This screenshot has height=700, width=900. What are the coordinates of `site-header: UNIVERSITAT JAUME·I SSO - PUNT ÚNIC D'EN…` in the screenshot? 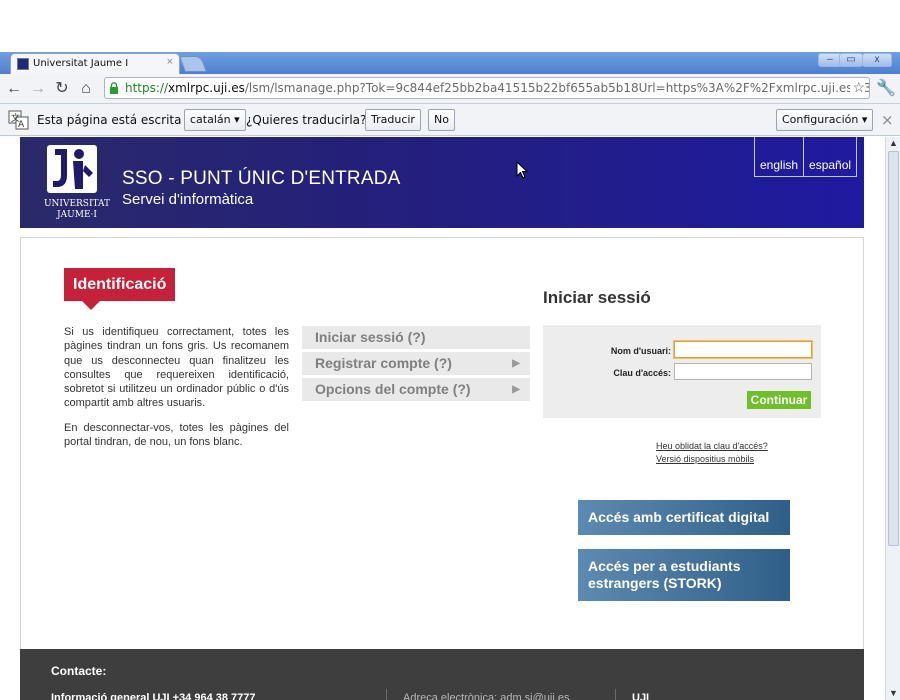 It's located at (442, 182).